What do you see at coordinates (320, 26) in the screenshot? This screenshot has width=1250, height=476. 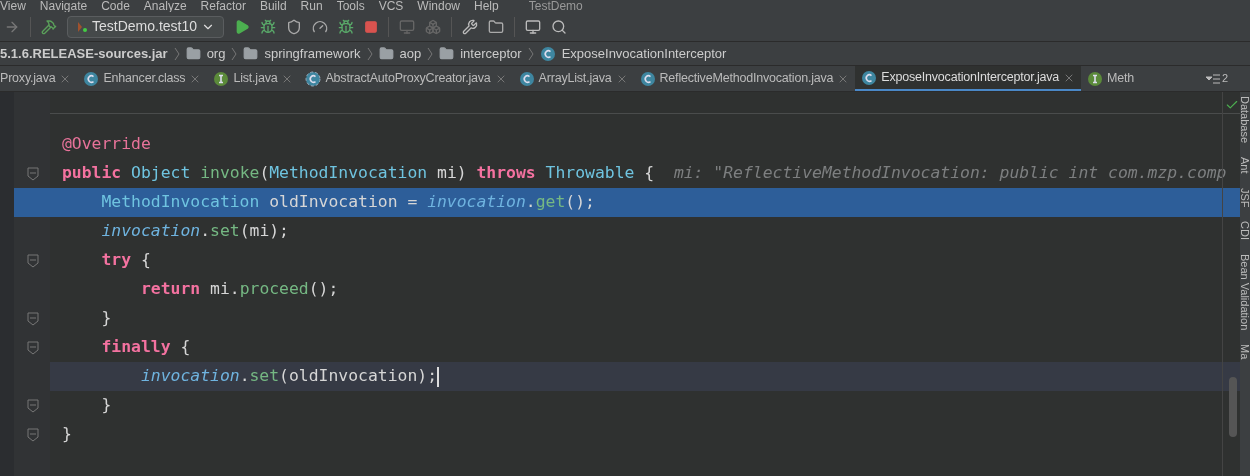 I see `profile-icon` at bounding box center [320, 26].